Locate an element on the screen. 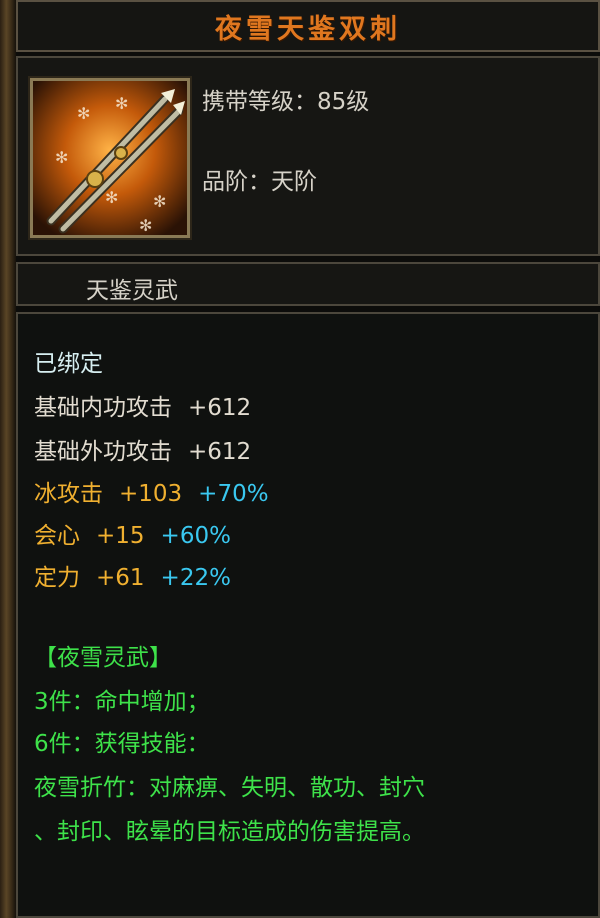 This screenshot has width=600, height=918. set-skill-line-1: 夜雪折竹：对麻痹、失明、散功、封穴 is located at coordinates (229, 788).